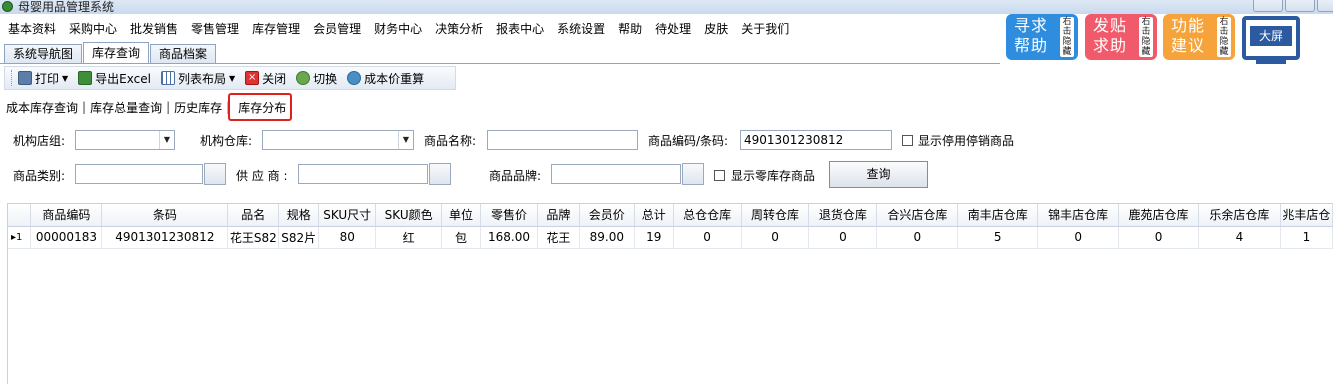 This screenshot has height=384, width=1333. I want to click on list-layout-button: 列表布局 ▼, so click(197, 78).